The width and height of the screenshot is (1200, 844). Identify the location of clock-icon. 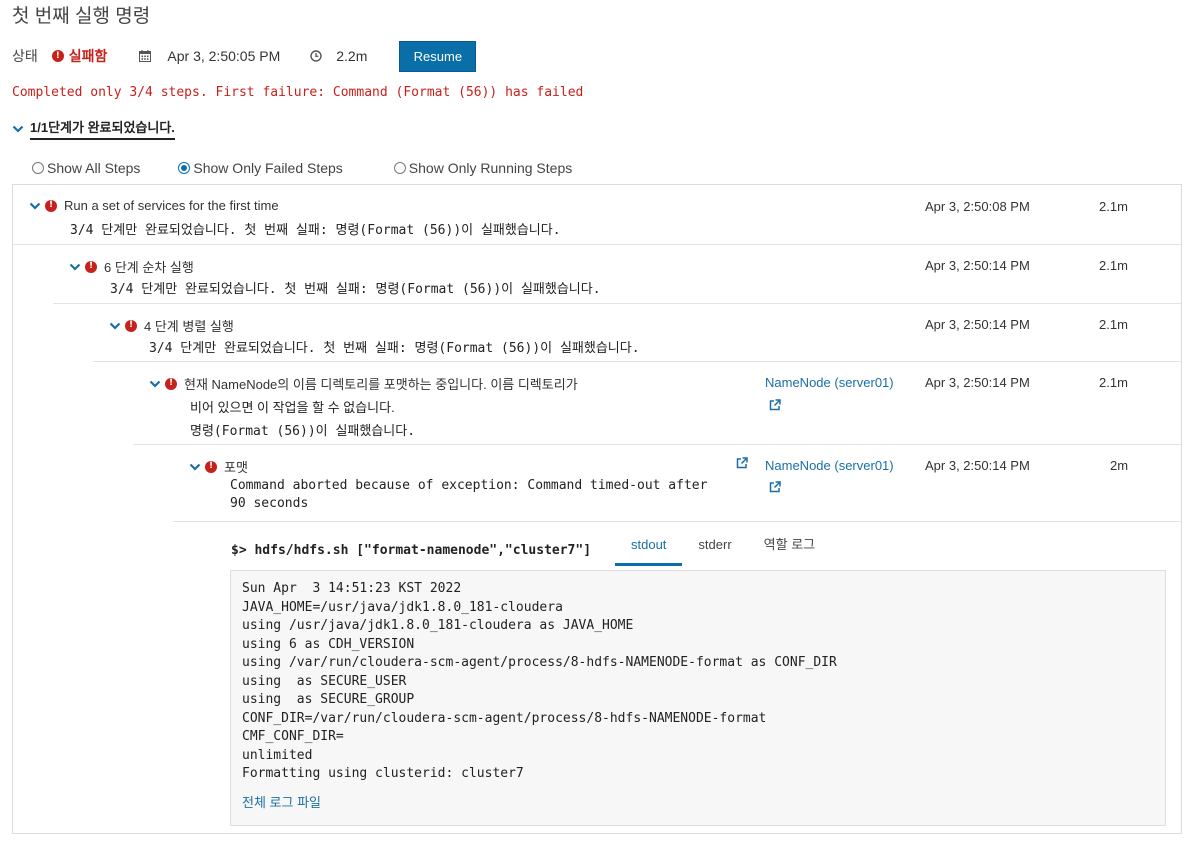
(316, 56).